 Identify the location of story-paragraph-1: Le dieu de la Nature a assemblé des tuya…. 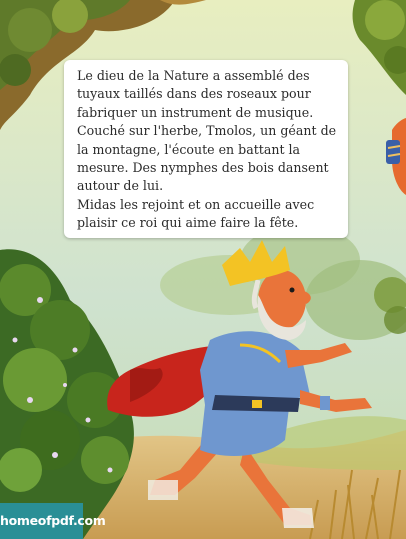
(207, 131).